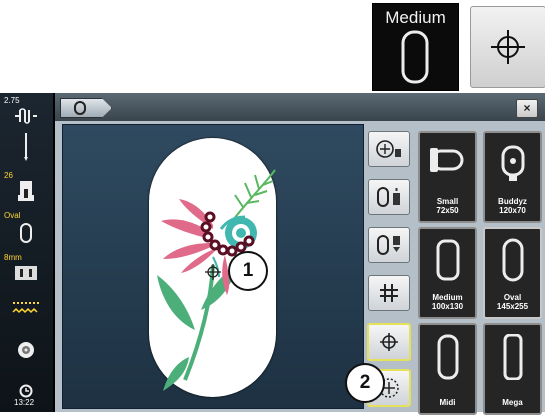 Image resolution: width=545 pixels, height=415 pixels. I want to click on medium-hoop-icon-callout: Medium, so click(415, 47).